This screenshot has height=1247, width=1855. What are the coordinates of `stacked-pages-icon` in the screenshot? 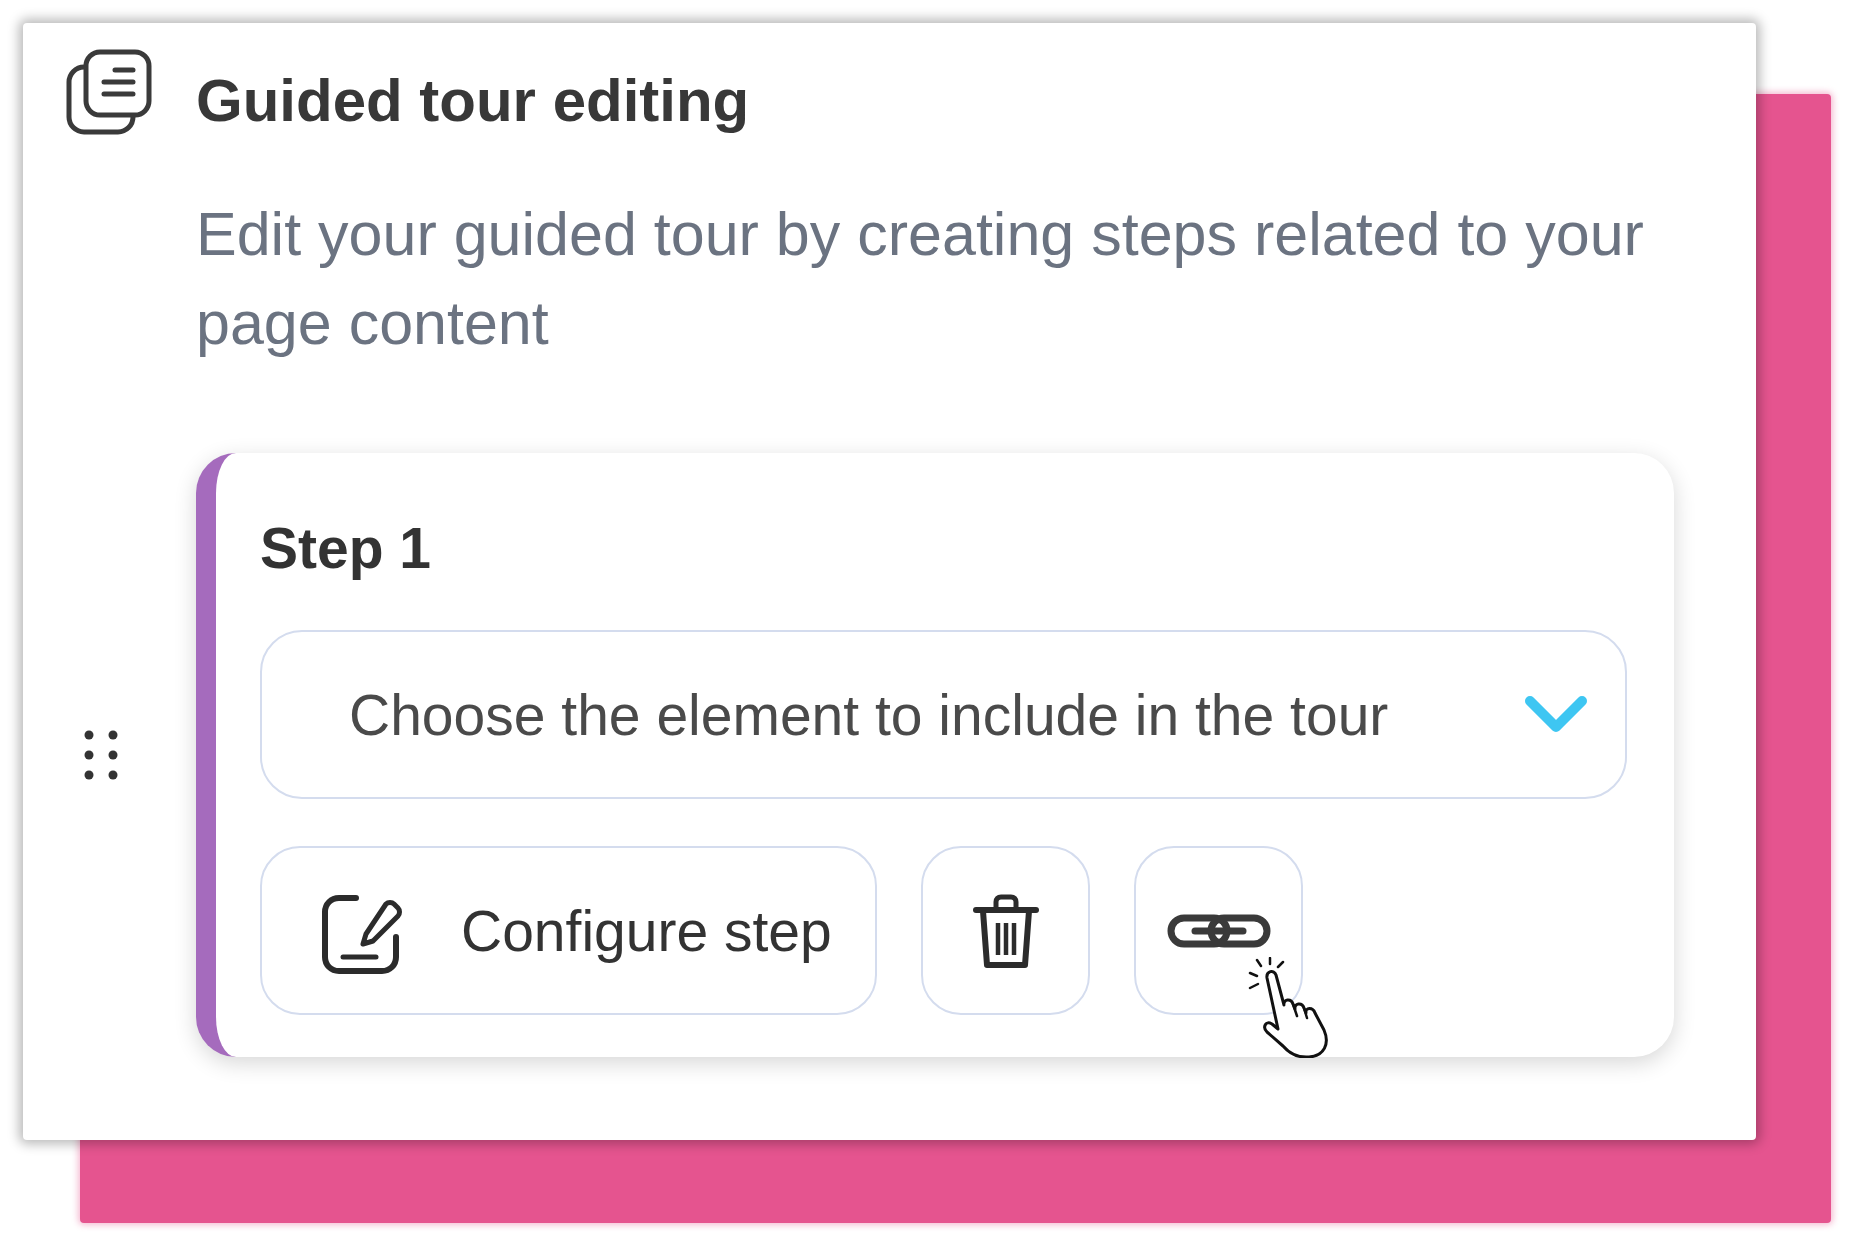 It's located at (109, 92).